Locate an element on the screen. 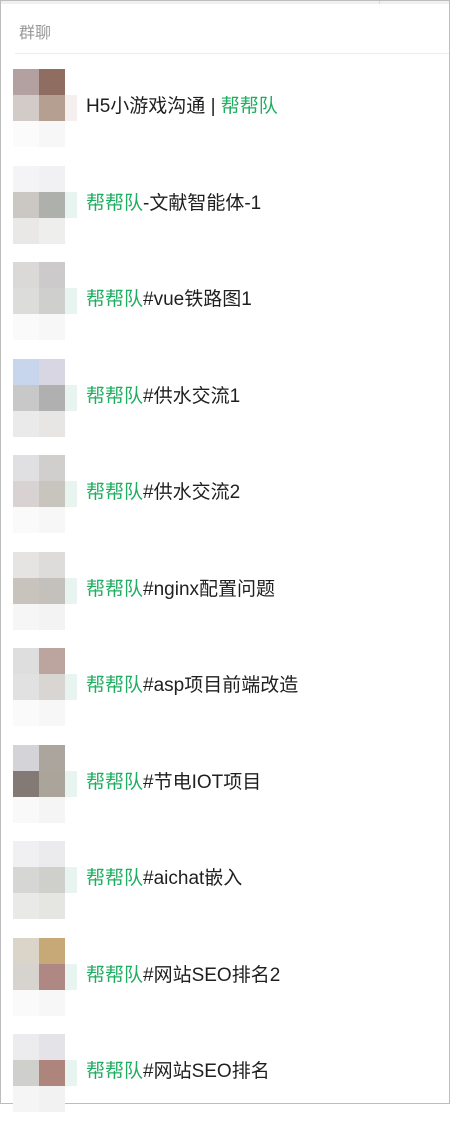  group-chat-item: 帮帮队#供水交流1 is located at coordinates (225, 399).